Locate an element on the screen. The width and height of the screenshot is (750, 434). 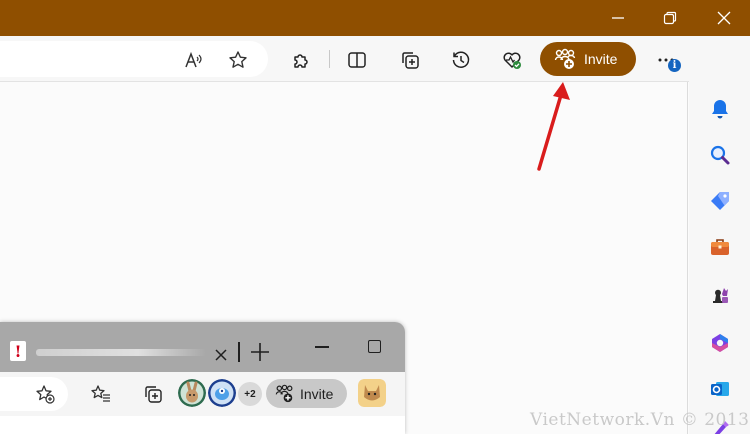
games-chess-icon is located at coordinates (720, 295).